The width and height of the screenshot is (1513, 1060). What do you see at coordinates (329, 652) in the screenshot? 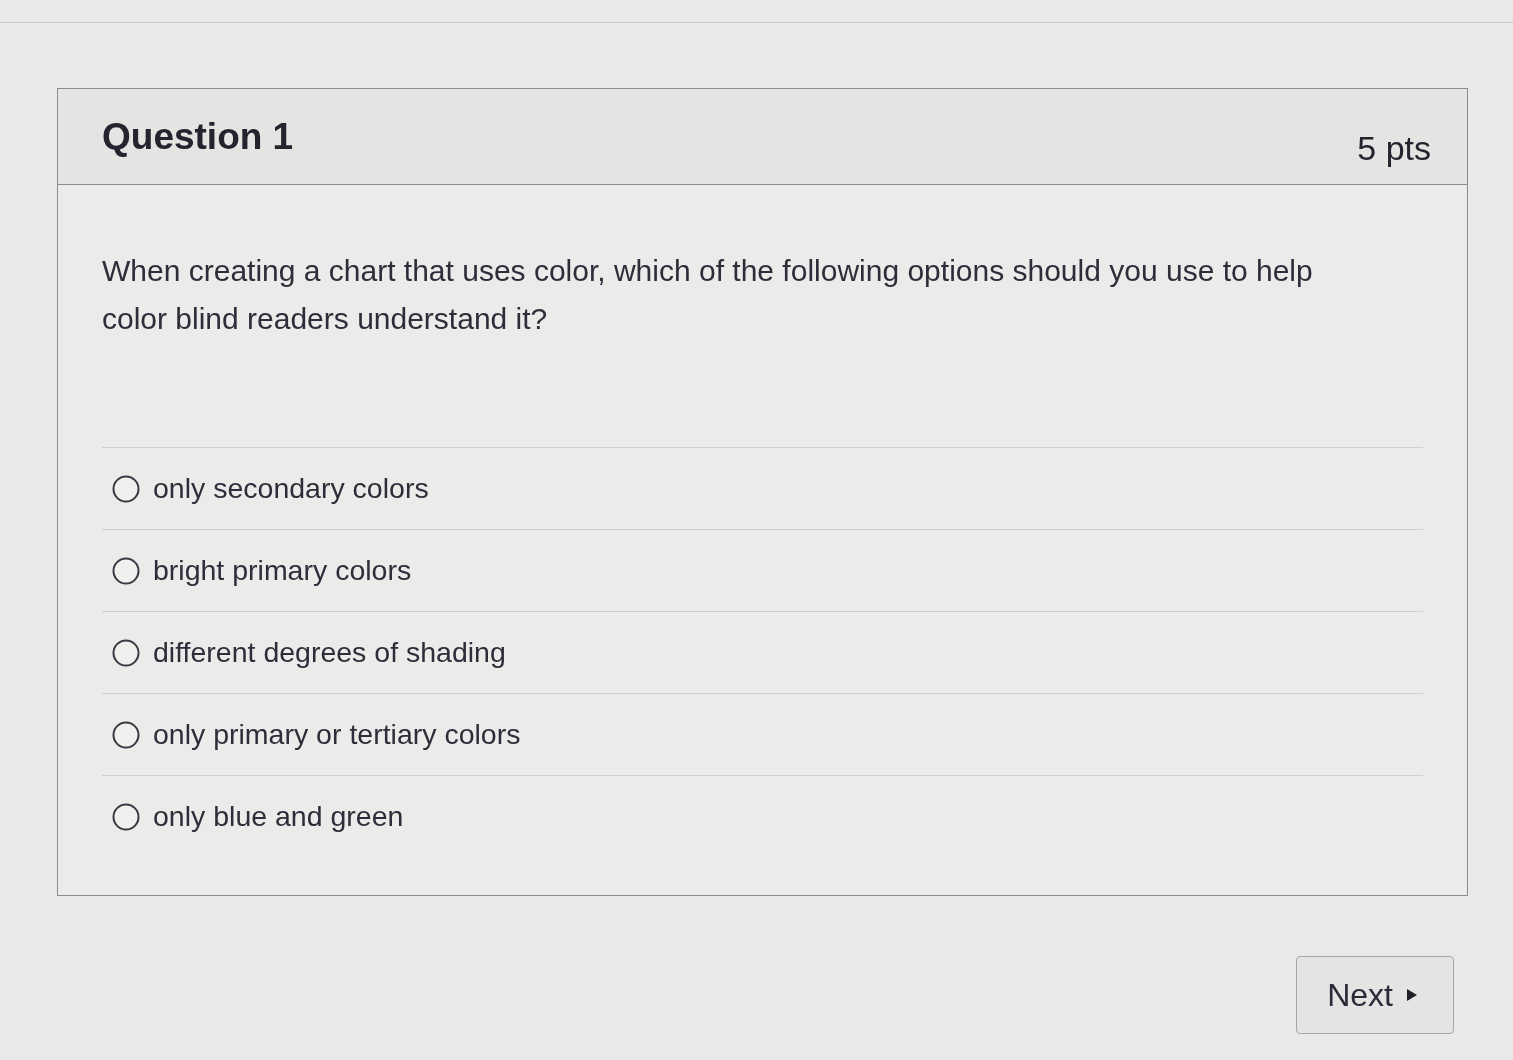
I see `answer-label: different degrees of shading` at bounding box center [329, 652].